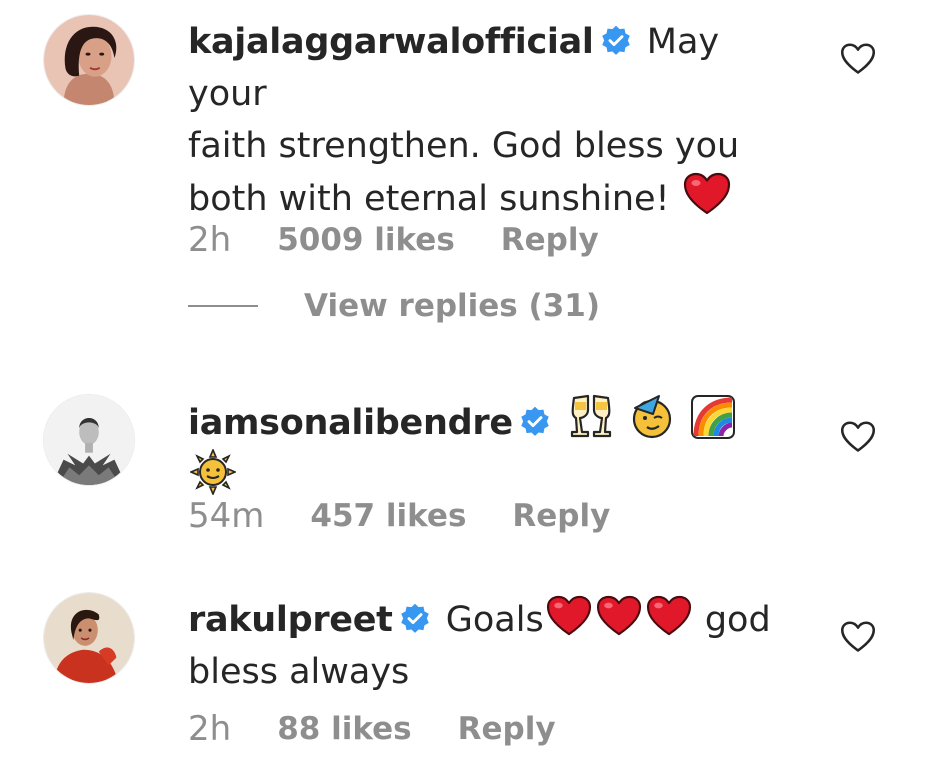 The height and width of the screenshot is (768, 948). I want to click on rainbow-emoji-icon, so click(713, 417).